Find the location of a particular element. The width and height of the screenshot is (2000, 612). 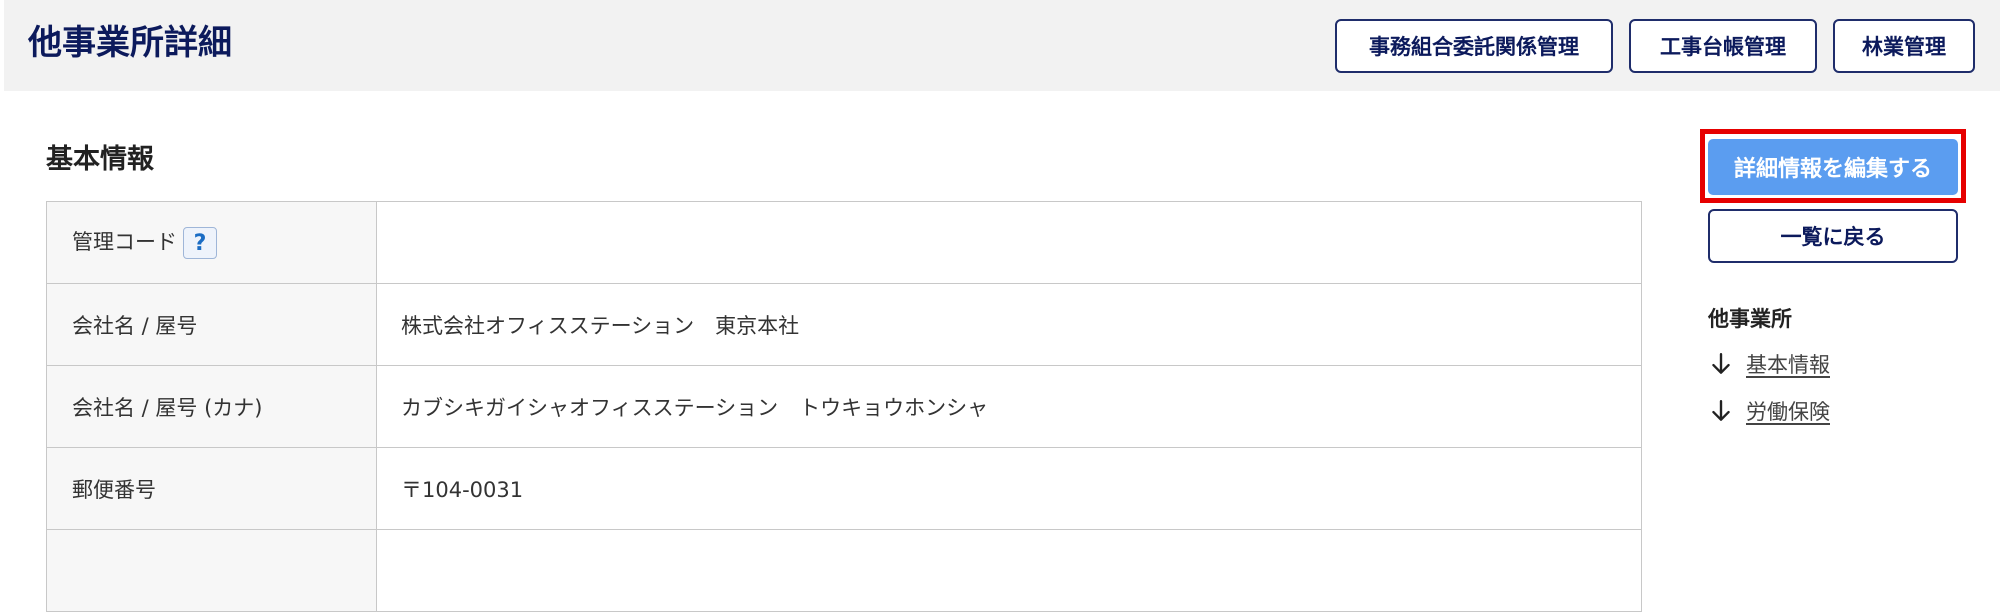

side-nav-heading: 他事業所 is located at coordinates (1750, 319).